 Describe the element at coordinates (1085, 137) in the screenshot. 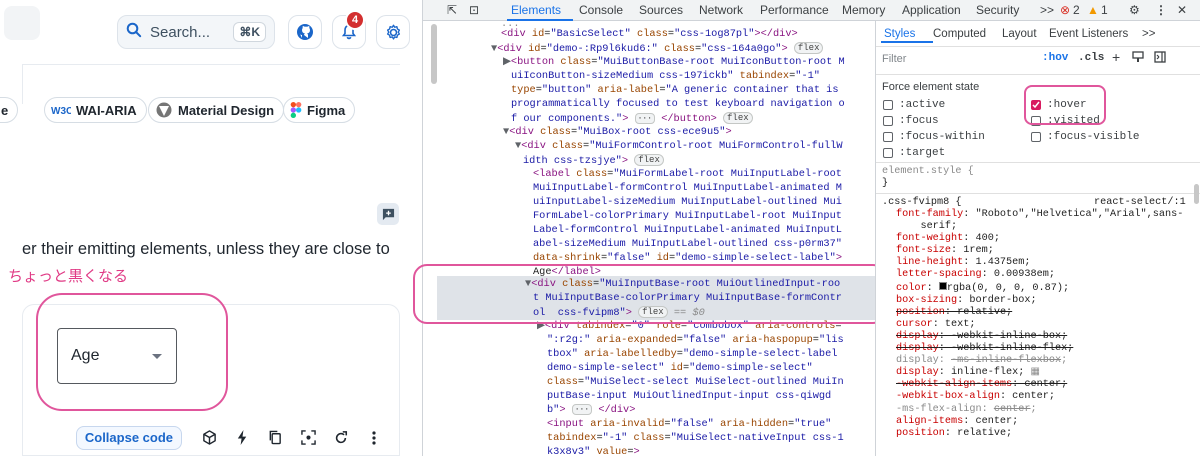

I see `state-focus-visible: :focus-visible` at that location.